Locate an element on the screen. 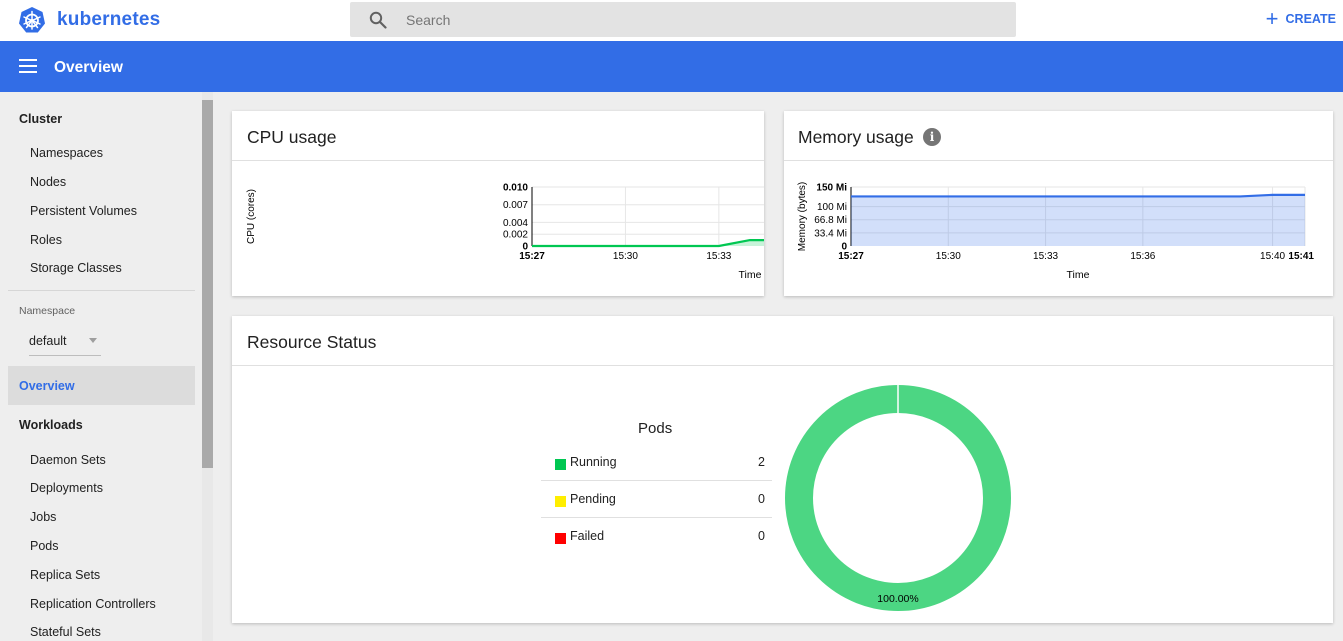 The height and width of the screenshot is (641, 1343). sidebar-heading-cluster: Cluster is located at coordinates (40, 119).